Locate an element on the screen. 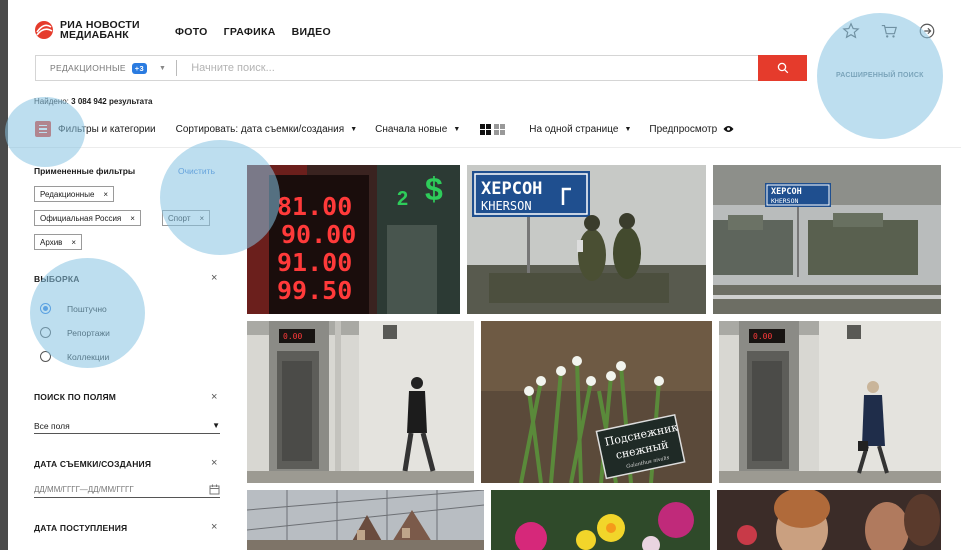 This screenshot has height=550, width=961. logo: РИА НОВОСТИ МЕДИАБАНК is located at coordinates (87, 30).